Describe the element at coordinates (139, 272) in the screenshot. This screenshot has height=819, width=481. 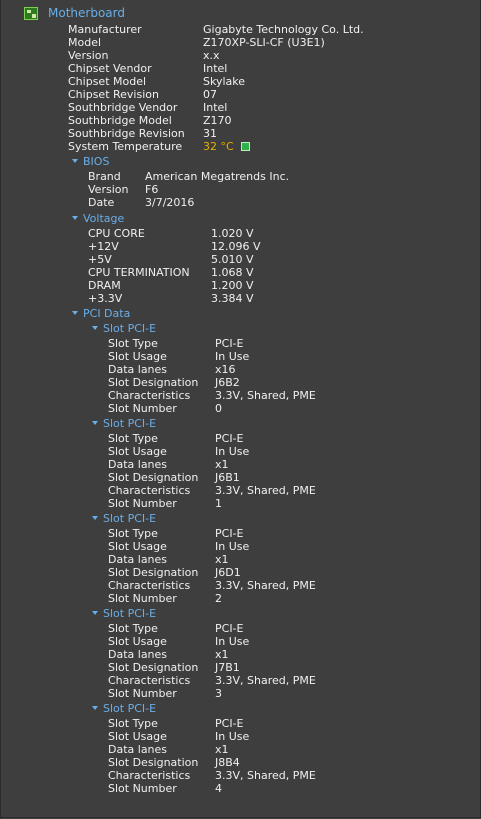
I see `property-key: CPU TERMINATION` at that location.